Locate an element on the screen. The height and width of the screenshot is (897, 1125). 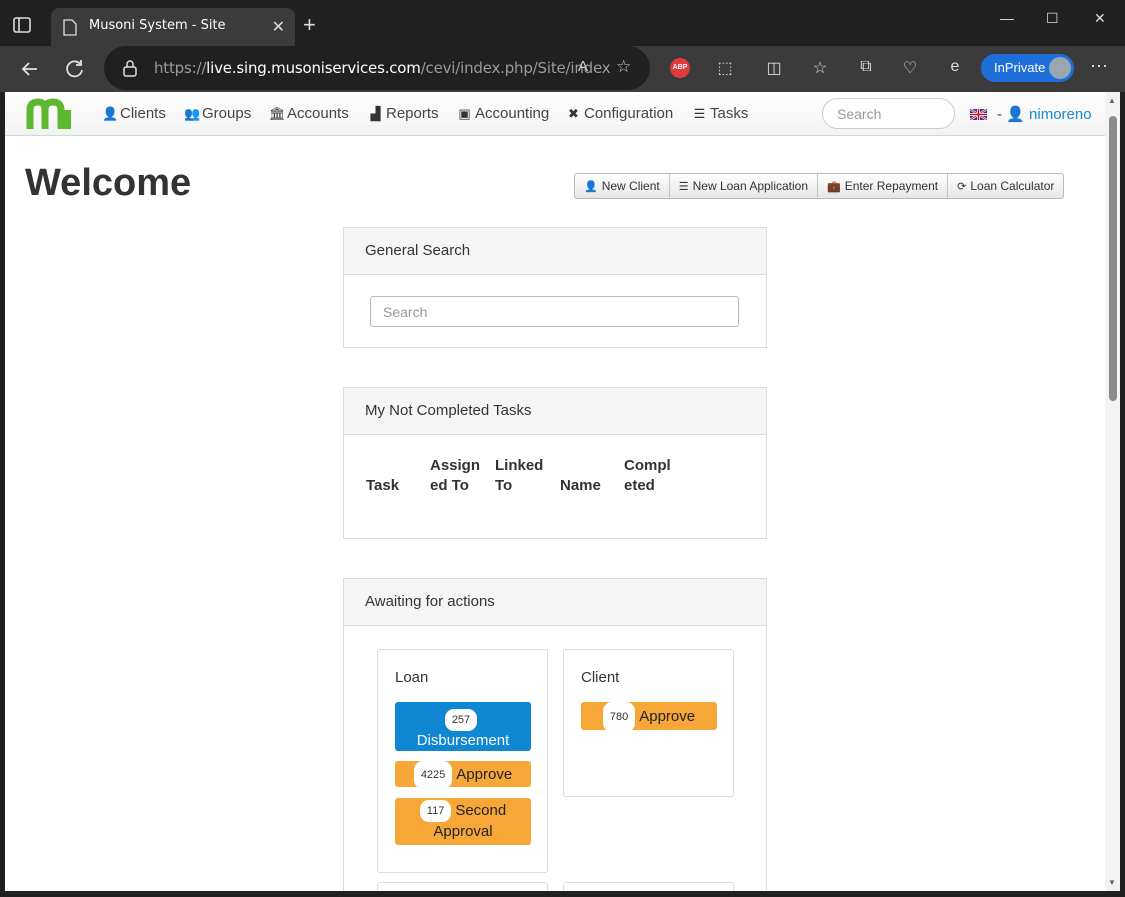
loan-approve-button: 4225 Approve is located at coordinates (463, 775).